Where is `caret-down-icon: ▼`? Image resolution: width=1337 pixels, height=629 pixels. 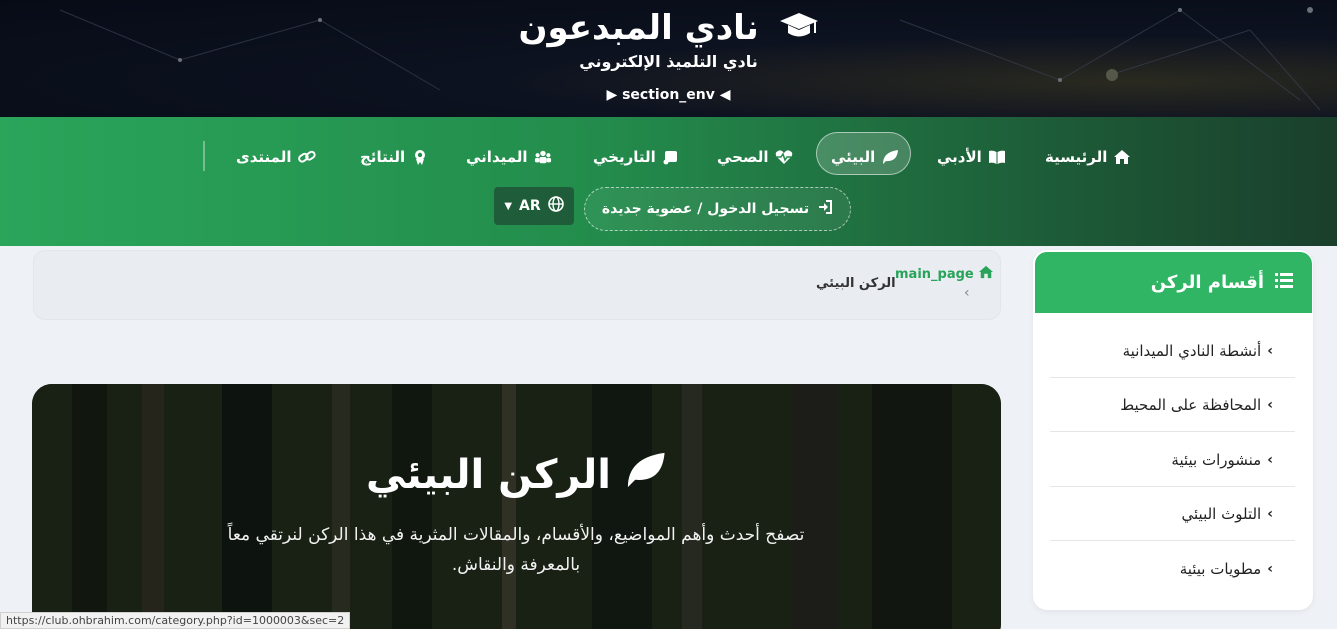 caret-down-icon: ▼ is located at coordinates (508, 206).